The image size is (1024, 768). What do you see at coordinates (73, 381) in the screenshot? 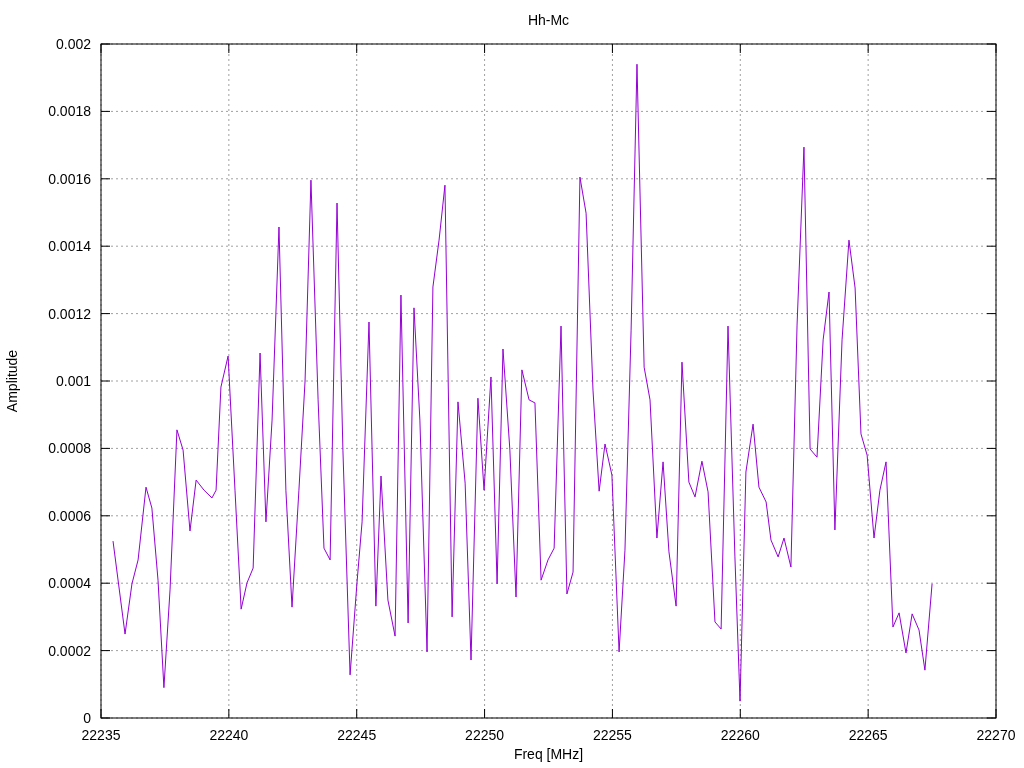
I see `y-tick-label: 0.001` at bounding box center [73, 381].